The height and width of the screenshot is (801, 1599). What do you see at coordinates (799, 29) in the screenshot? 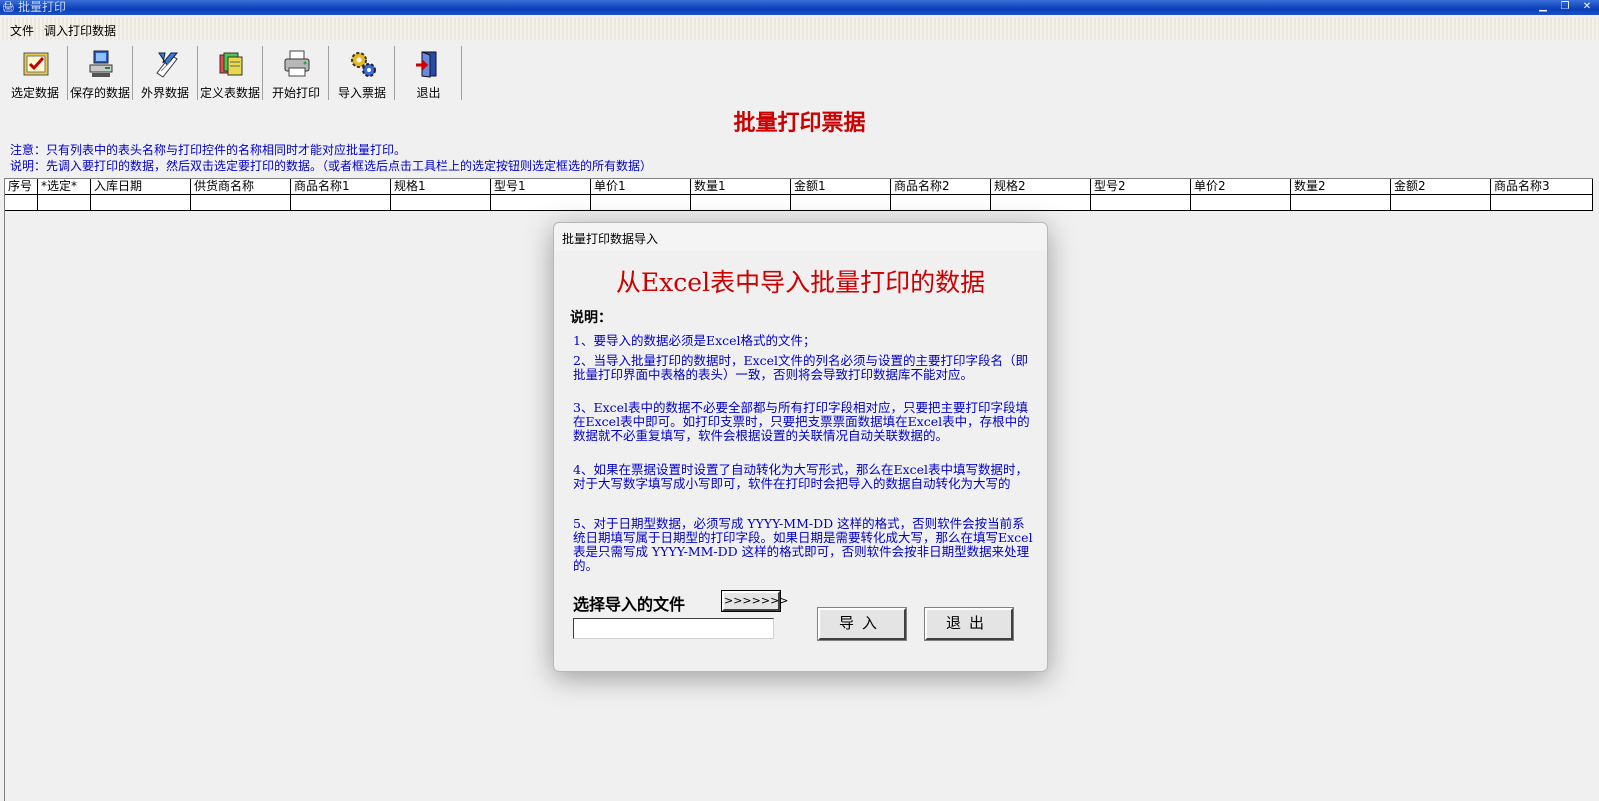
I see `menu-bar: 文件 调入打印数据` at bounding box center [799, 29].